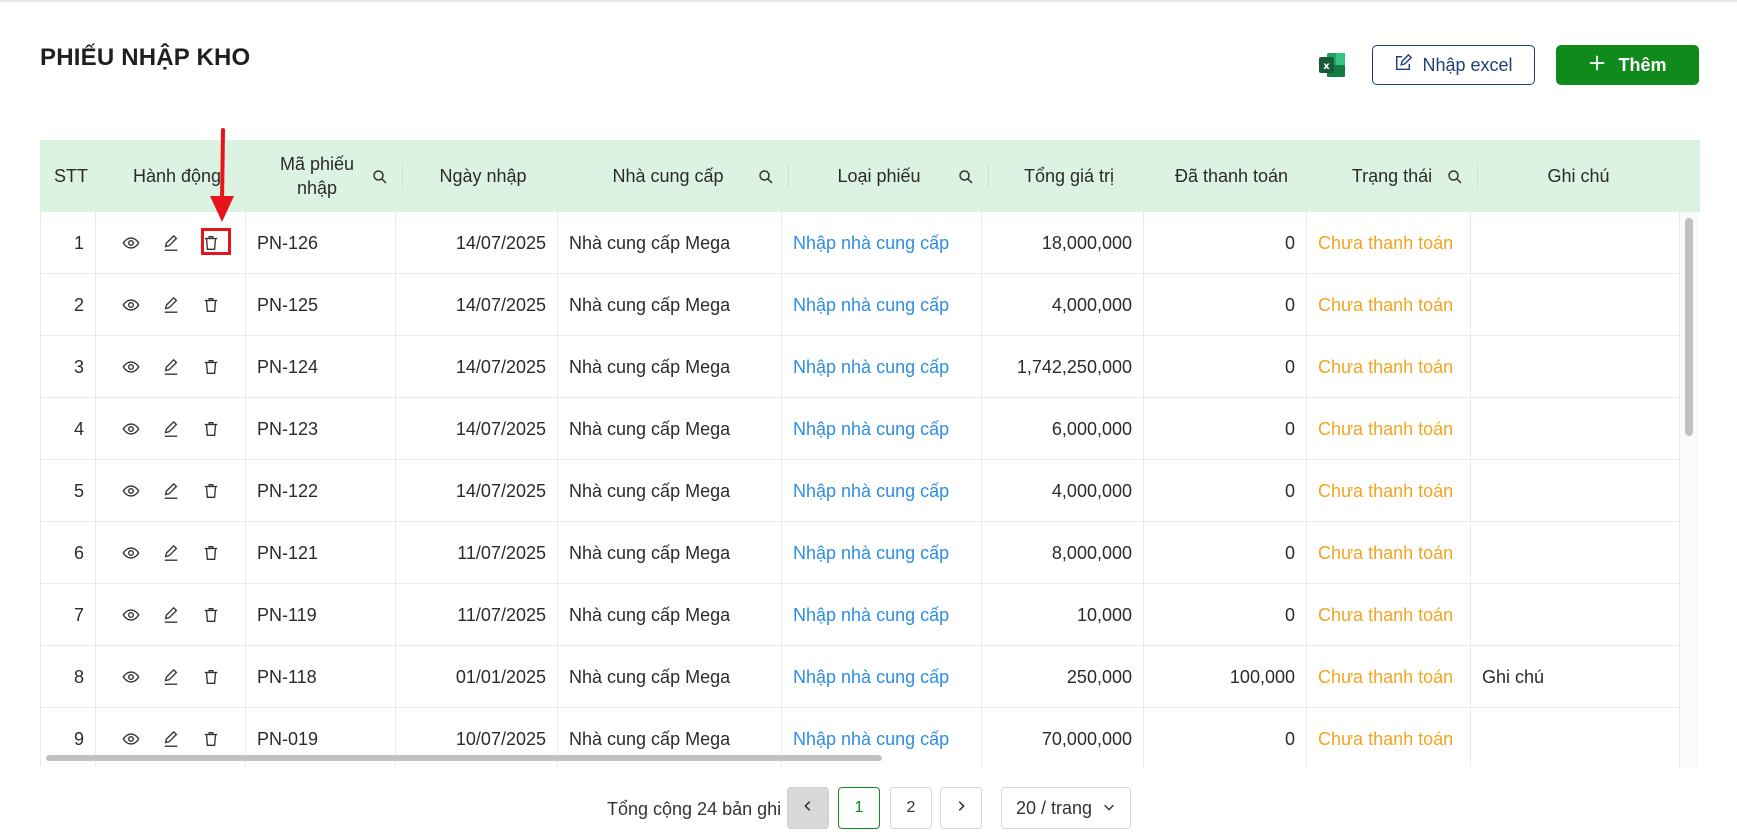 The image size is (1737, 839). Describe the element at coordinates (317, 176) in the screenshot. I see `col-code-label: Mã phiếu nhập` at that location.